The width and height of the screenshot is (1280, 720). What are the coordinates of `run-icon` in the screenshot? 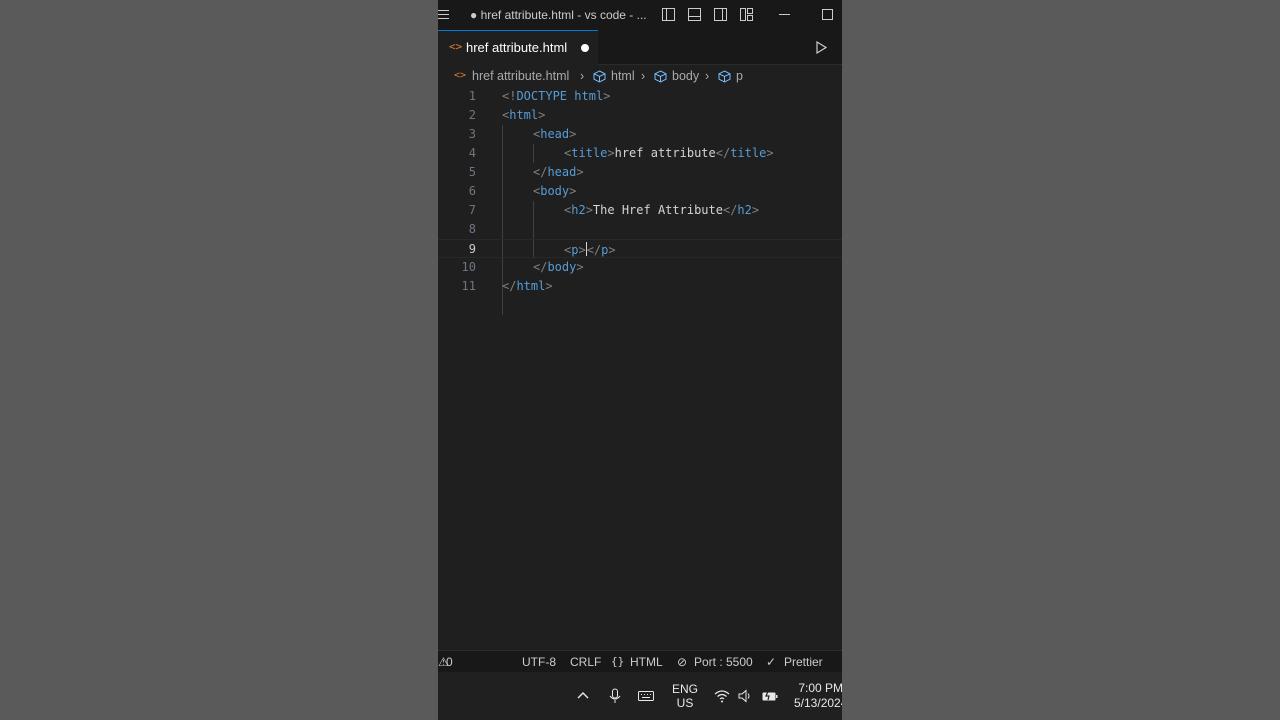 It's located at (821, 47).